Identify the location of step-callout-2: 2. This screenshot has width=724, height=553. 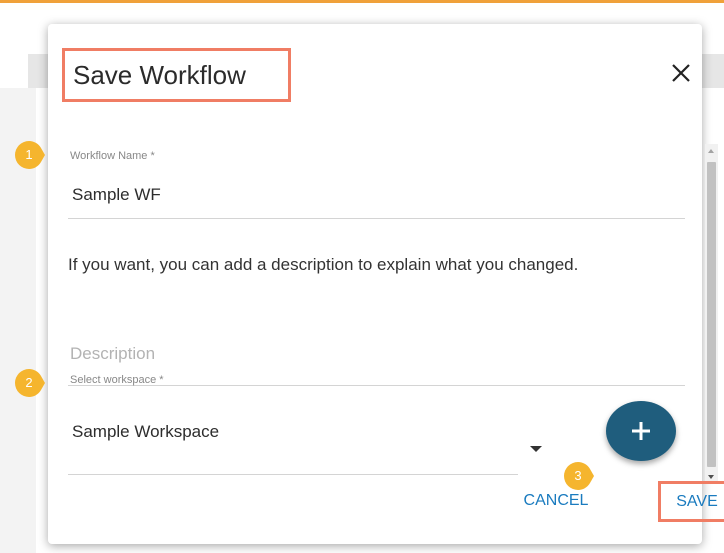
(30, 383).